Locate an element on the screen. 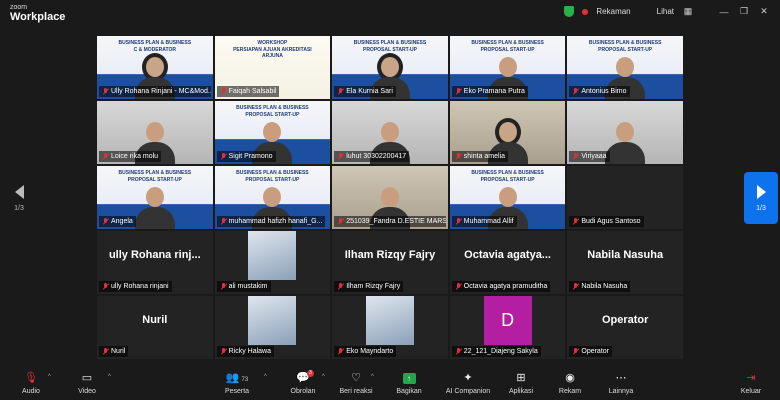 The image size is (780, 400). participants-options-chevron-icon: ^ is located at coordinates (265, 377).